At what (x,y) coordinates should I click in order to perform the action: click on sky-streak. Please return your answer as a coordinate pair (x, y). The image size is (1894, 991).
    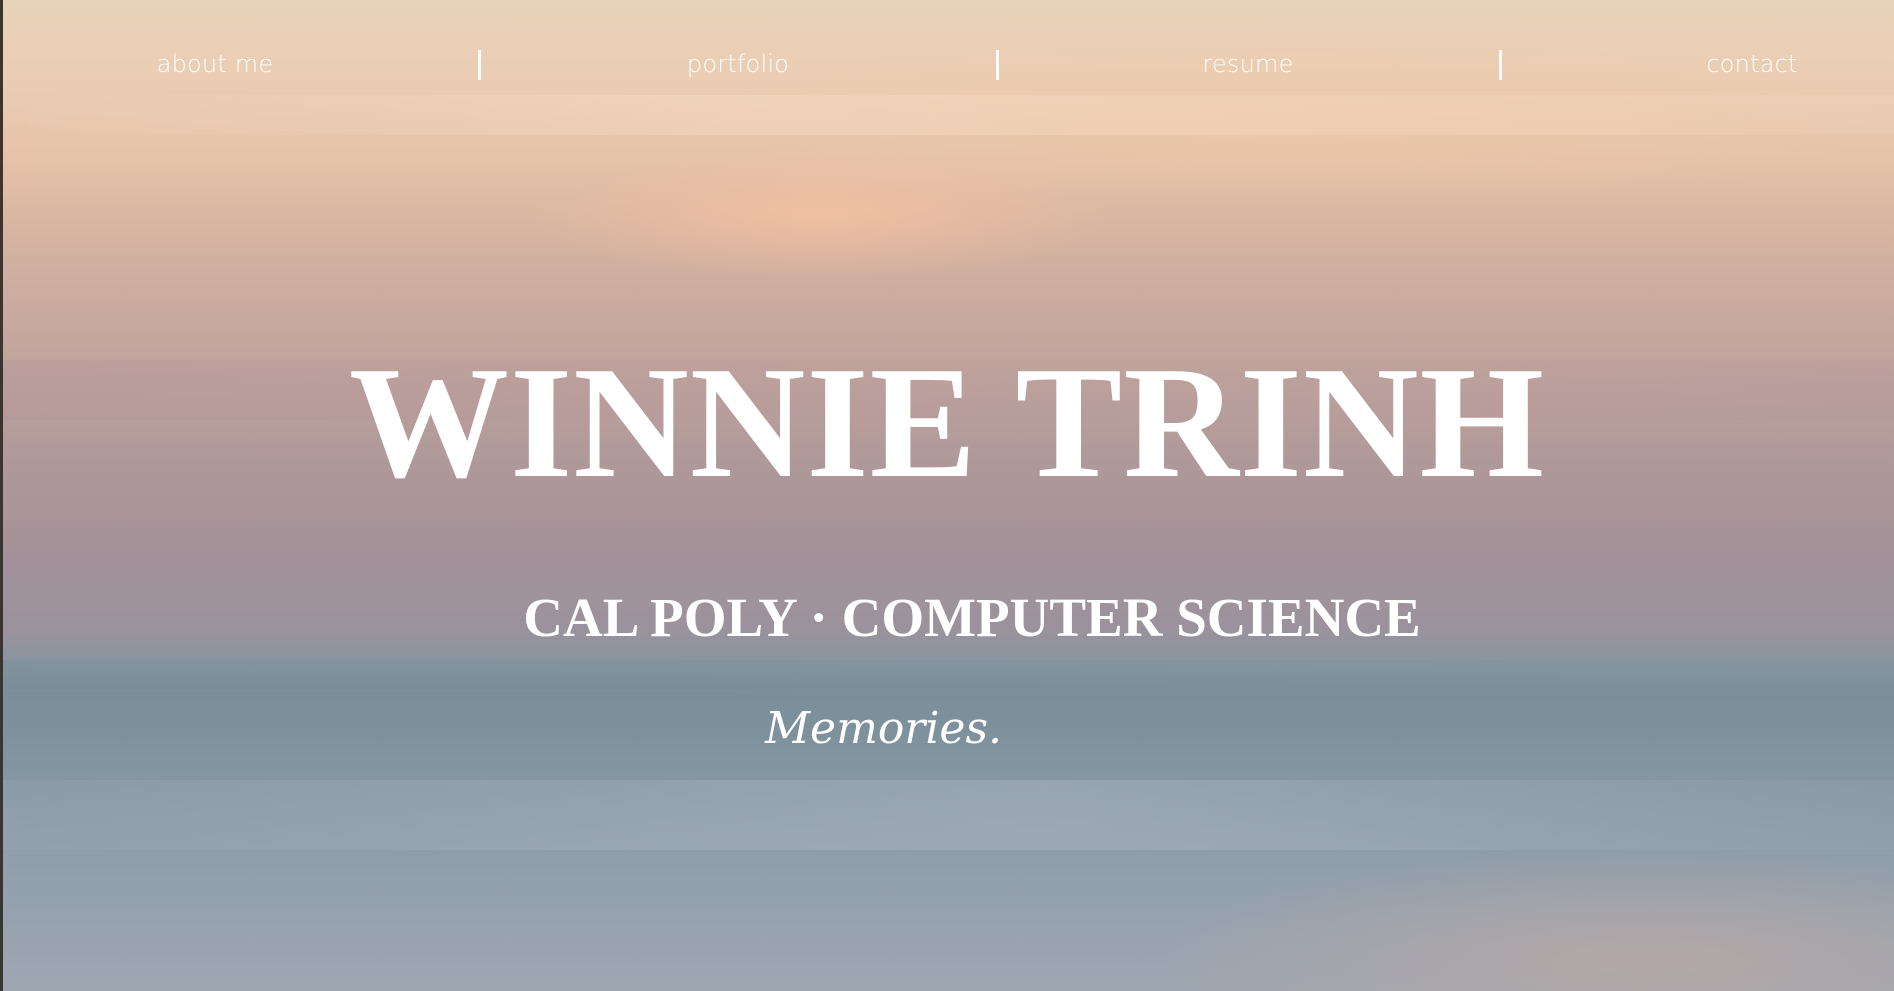
    Looking at the image, I should click on (947, 115).